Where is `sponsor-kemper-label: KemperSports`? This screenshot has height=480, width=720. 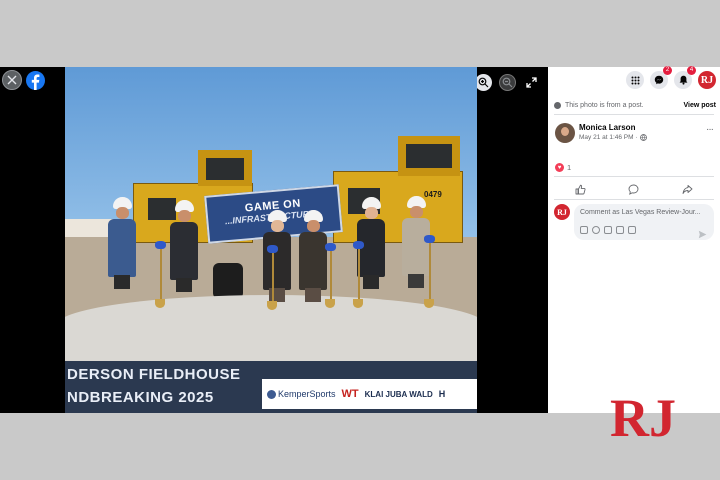 sponsor-kemper-label: KemperSports is located at coordinates (307, 394).